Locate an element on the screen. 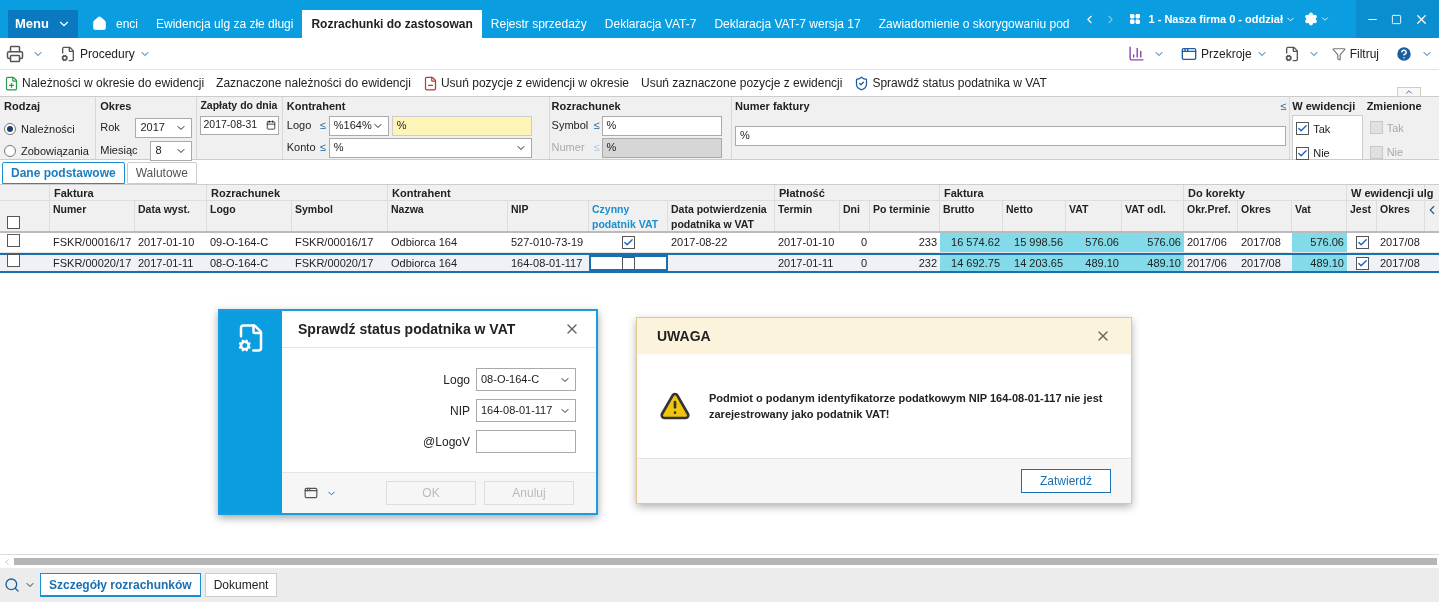  column-header: Symbol is located at coordinates (340, 216).